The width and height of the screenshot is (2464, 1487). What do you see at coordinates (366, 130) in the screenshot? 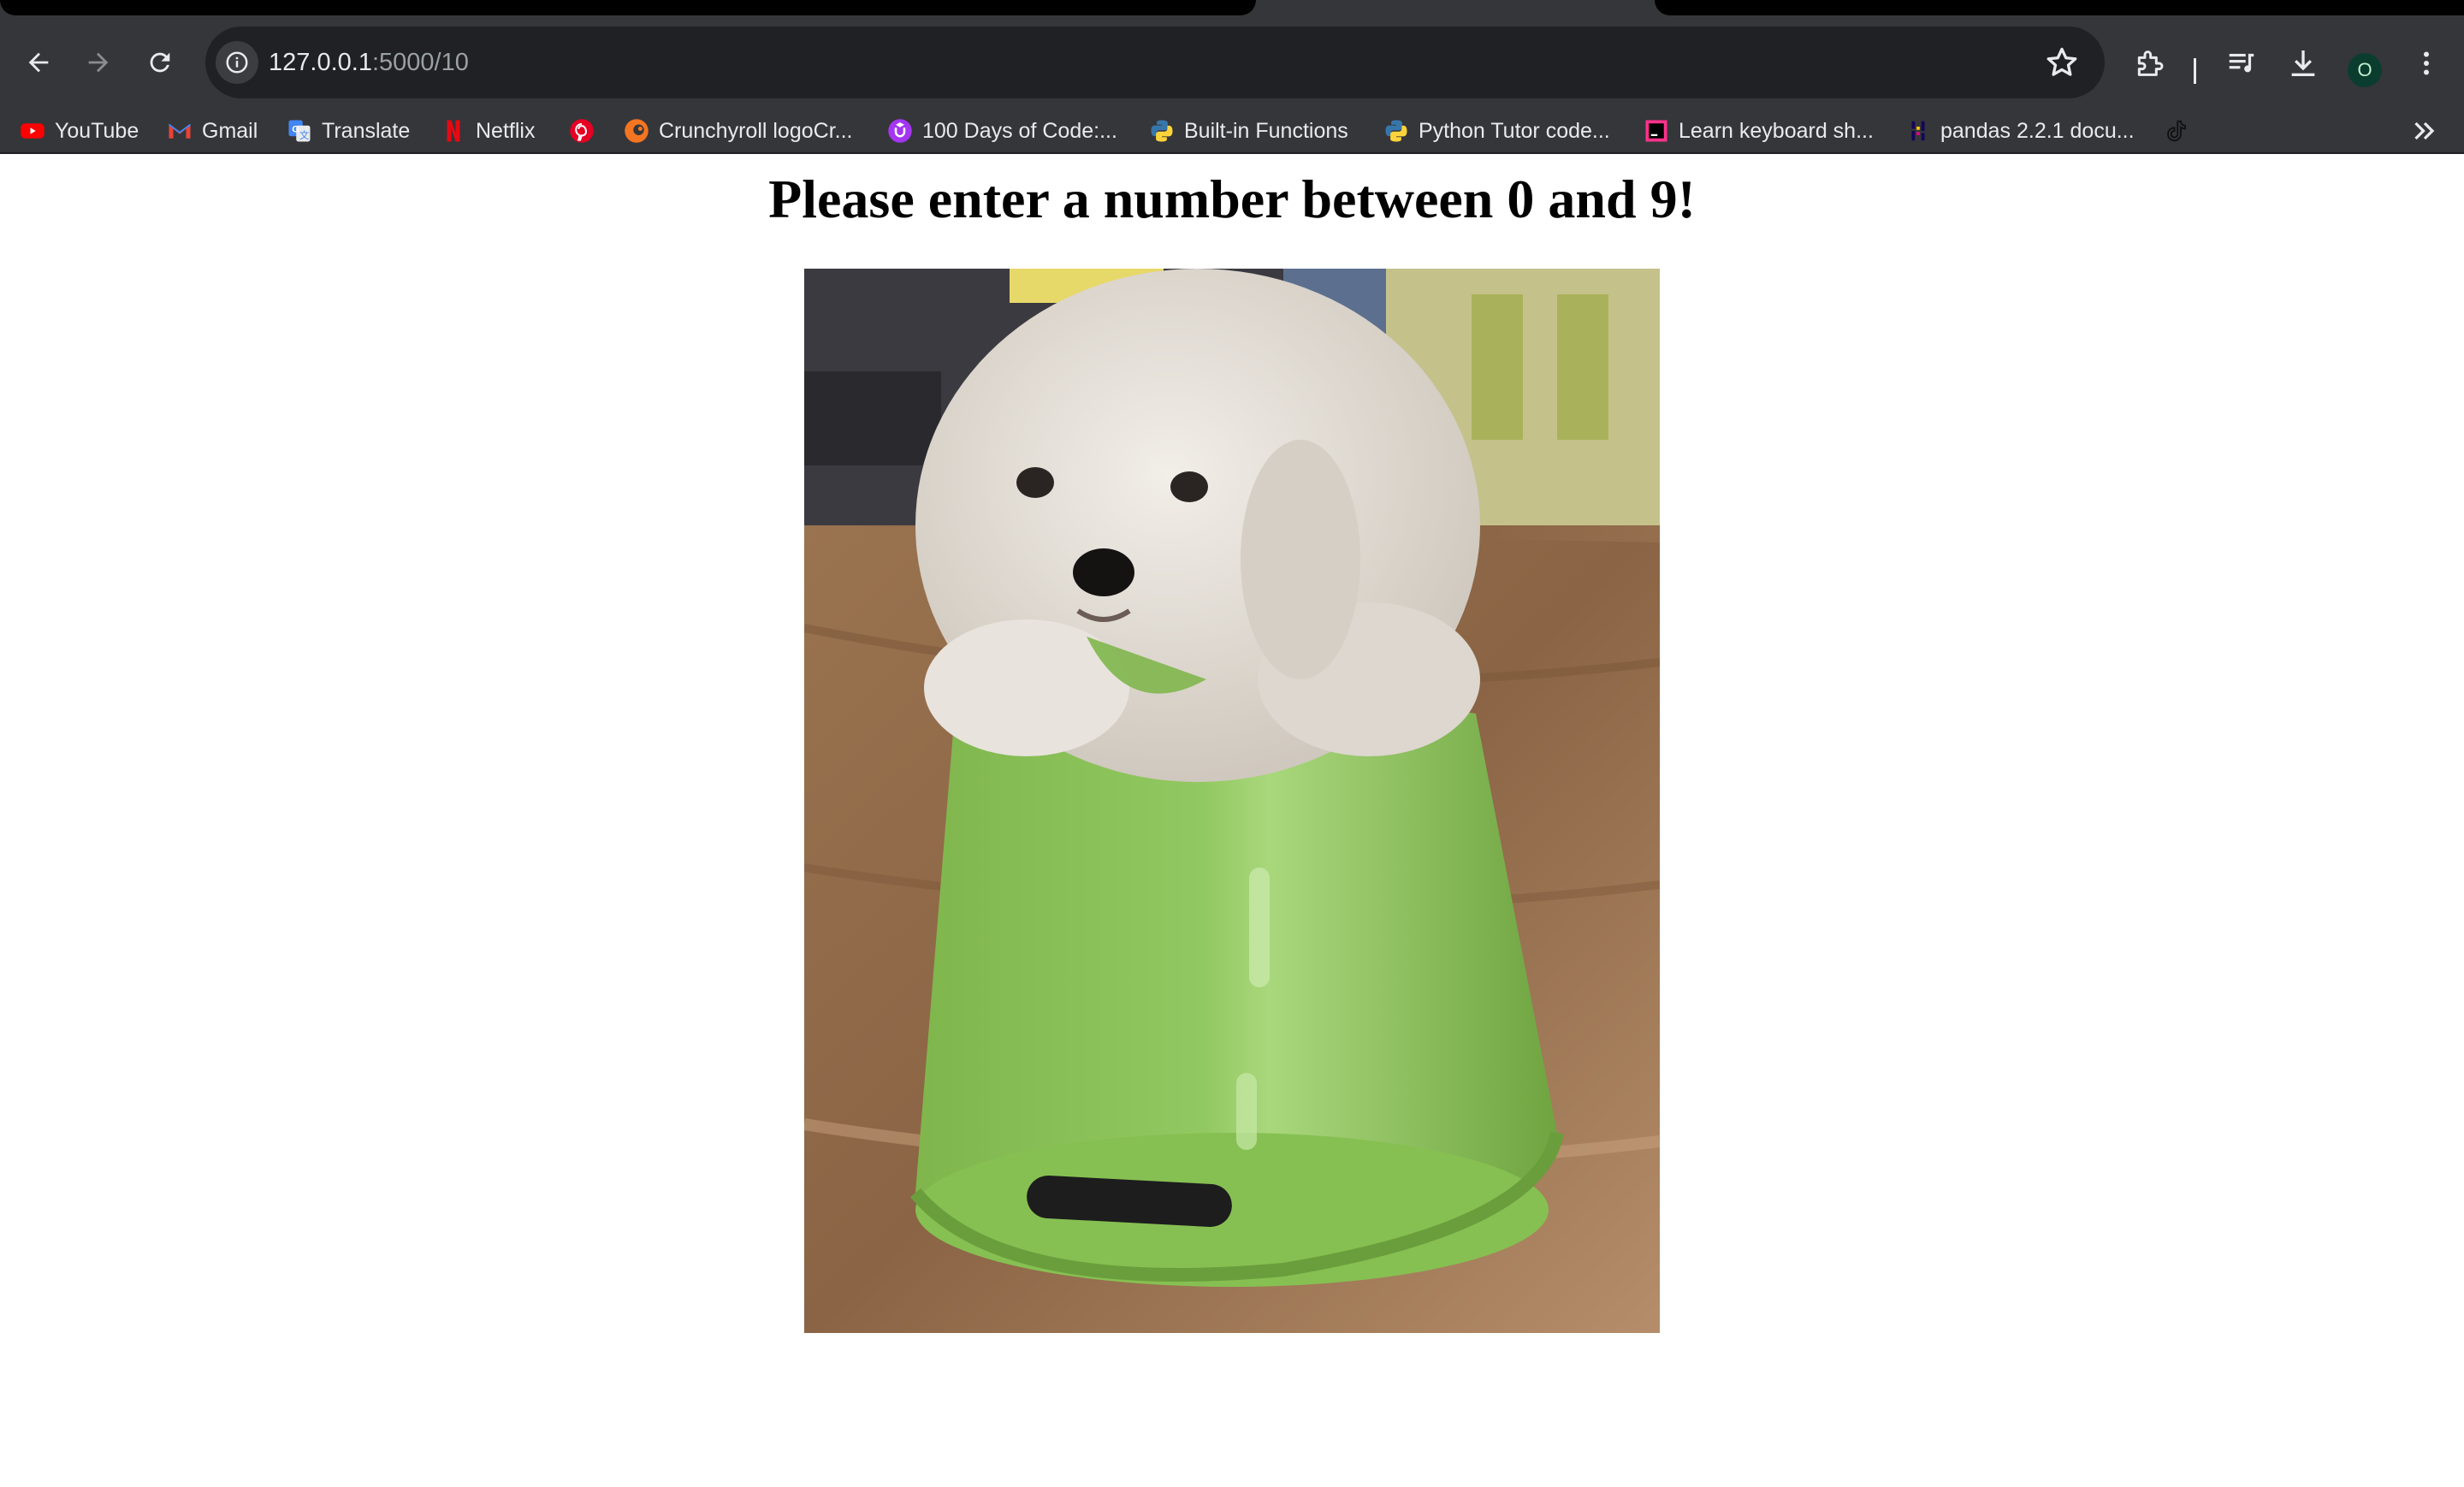
I see `bookmark-label: Translate` at bounding box center [366, 130].